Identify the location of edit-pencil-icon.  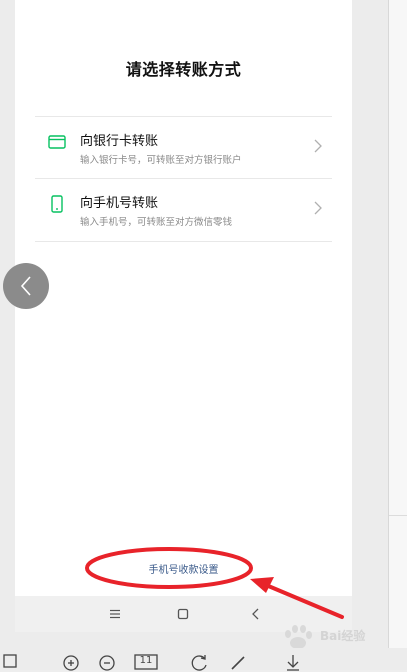
(238, 662).